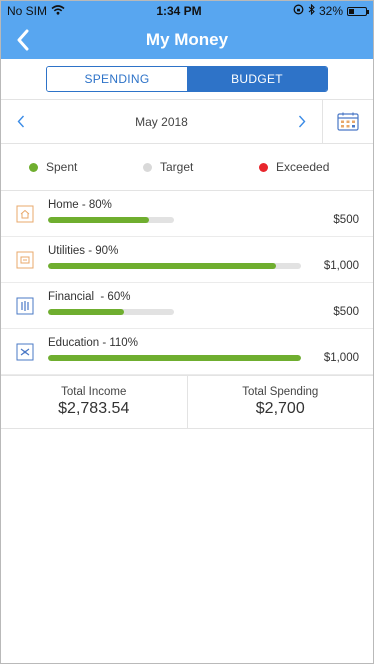  Describe the element at coordinates (330, 11) in the screenshot. I see `battery-percent: 32%` at that location.